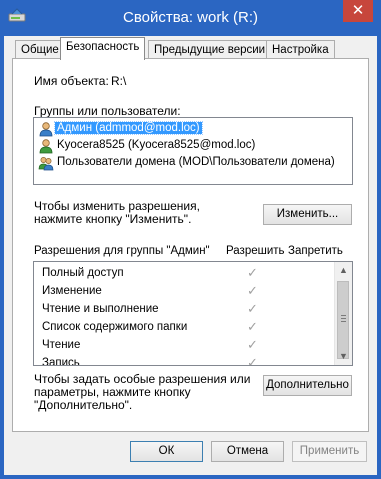 This screenshot has width=381, height=479. What do you see at coordinates (128, 128) in the screenshot?
I see `group-item-label: Админ (admmod@mod.loc)` at bounding box center [128, 128].